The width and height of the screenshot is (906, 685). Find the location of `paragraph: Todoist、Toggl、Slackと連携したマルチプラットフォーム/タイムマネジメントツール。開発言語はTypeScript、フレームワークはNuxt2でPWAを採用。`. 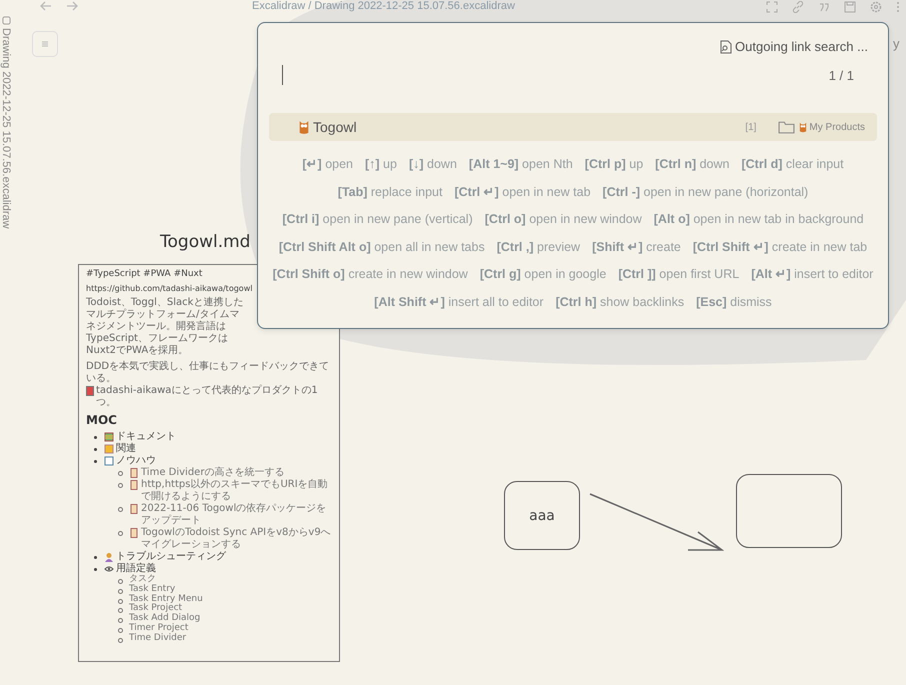

paragraph: Todoist、Toggl、Slackと連携したマルチプラットフォーム/タイムマネジメントツール。開発言語はTypeScript、フレームワークはNuxt2でPWAを採用。 is located at coordinates (165, 327).